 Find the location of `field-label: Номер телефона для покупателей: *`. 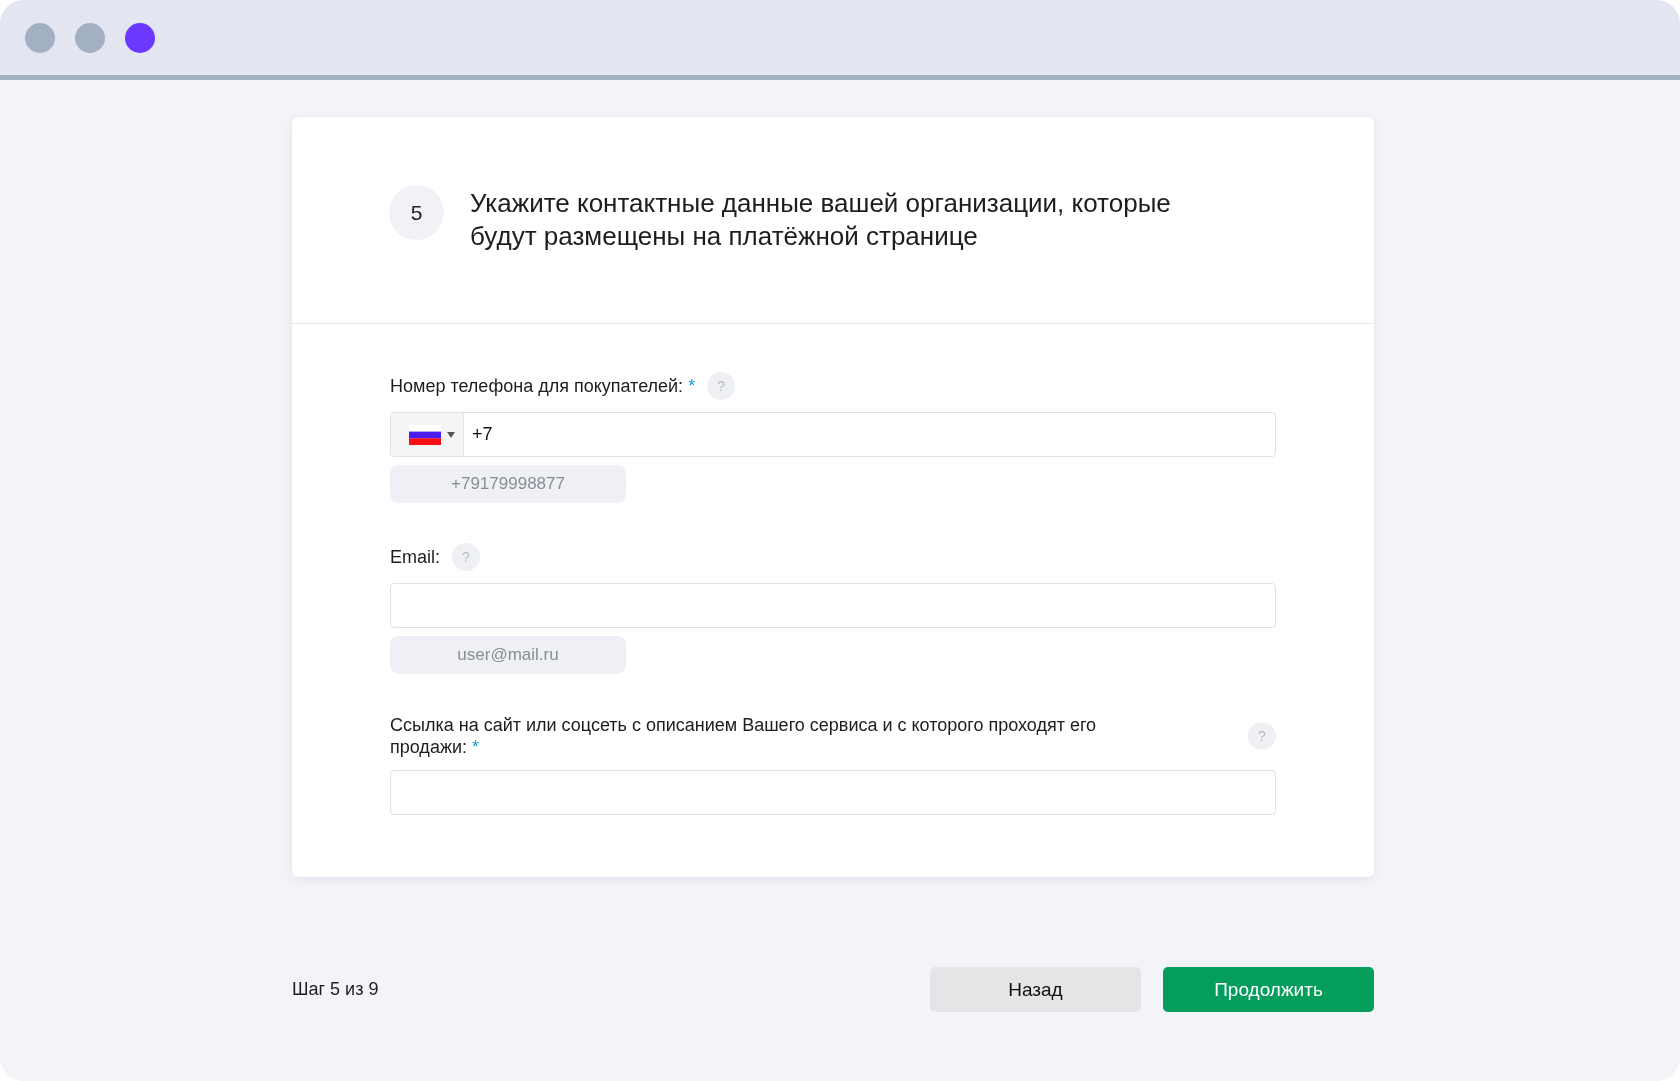

field-label: Номер телефона для покупателей: * is located at coordinates (543, 386).